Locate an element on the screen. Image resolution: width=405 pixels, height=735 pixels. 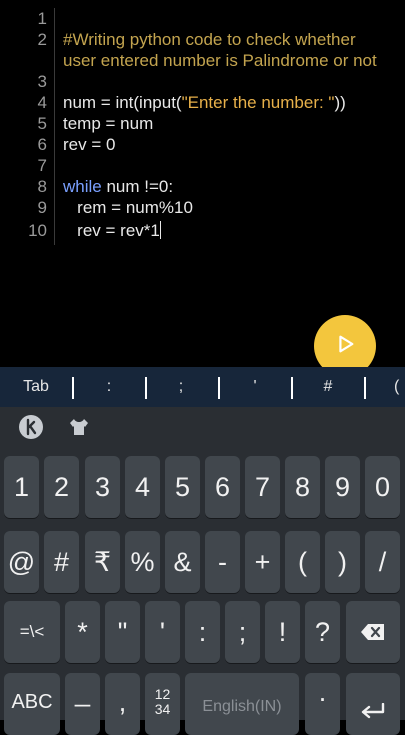
key-comma: , is located at coordinates (122, 704).